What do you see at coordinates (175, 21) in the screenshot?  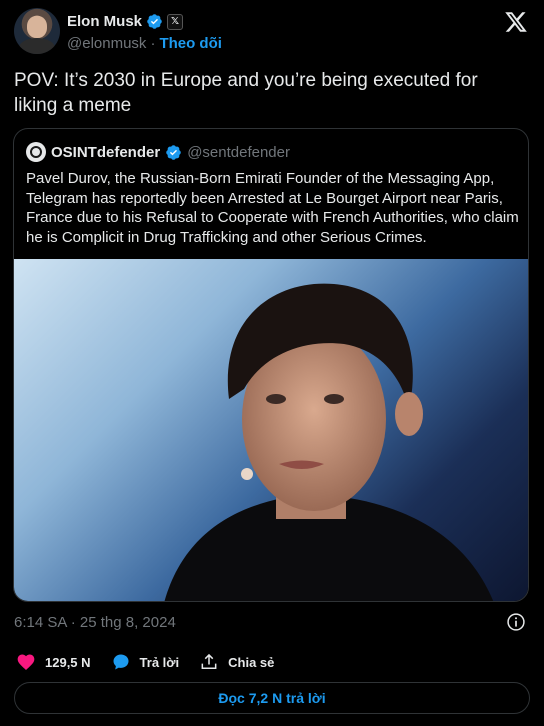 I see `affiliation-badge: 𝕏` at bounding box center [175, 21].